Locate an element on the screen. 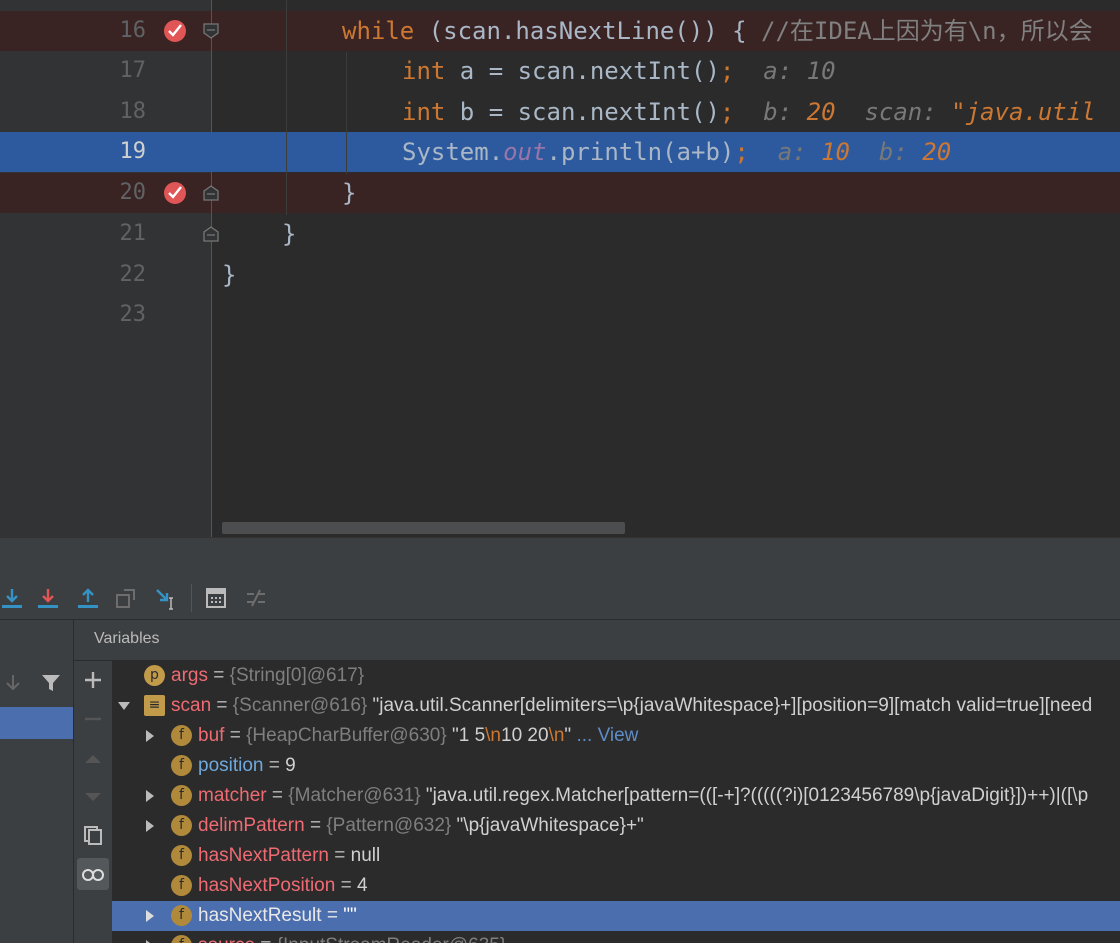  filter-icon is located at coordinates (51, 683).